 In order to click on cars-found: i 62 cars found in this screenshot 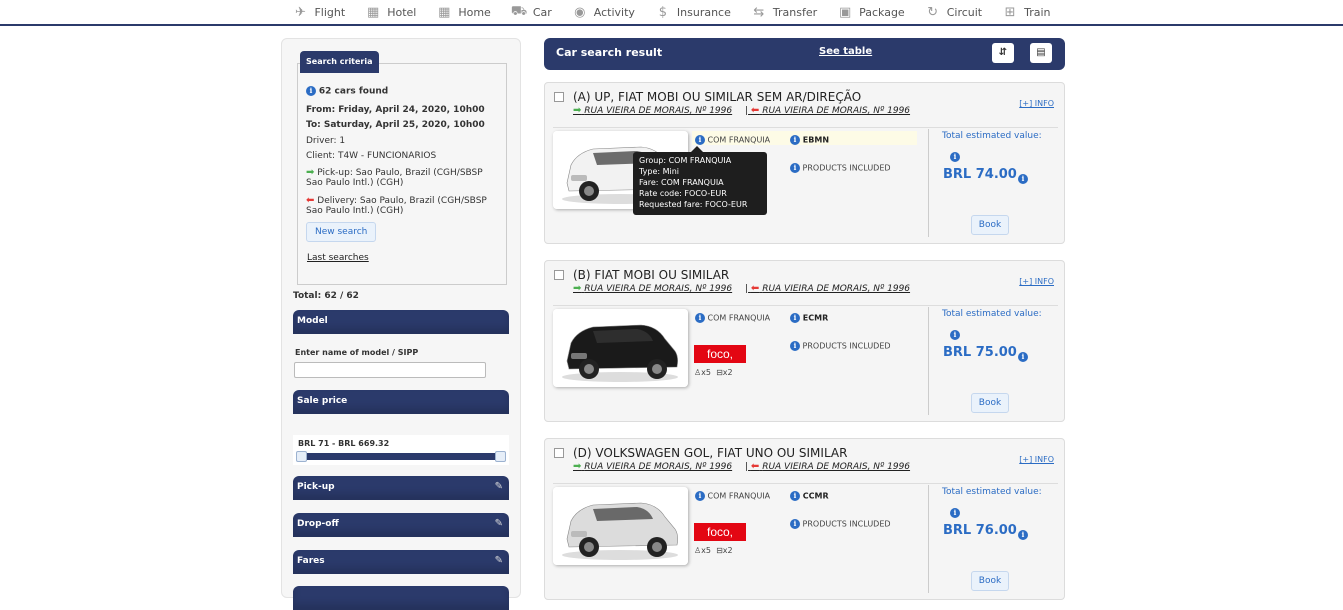, I will do `click(347, 91)`.